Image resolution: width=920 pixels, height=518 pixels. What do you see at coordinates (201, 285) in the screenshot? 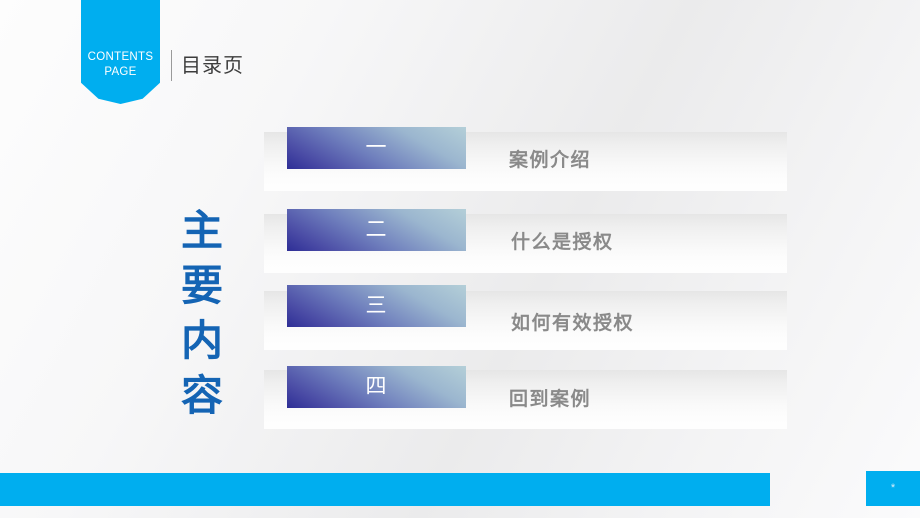
I see `vertical-title-char-2: 要` at bounding box center [201, 285].